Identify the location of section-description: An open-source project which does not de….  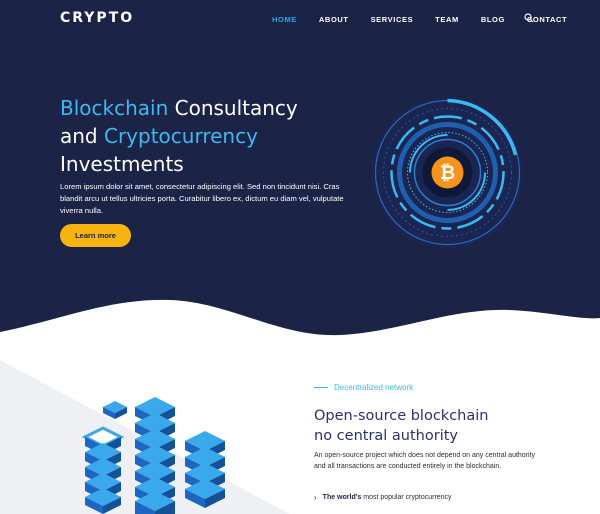
(425, 461).